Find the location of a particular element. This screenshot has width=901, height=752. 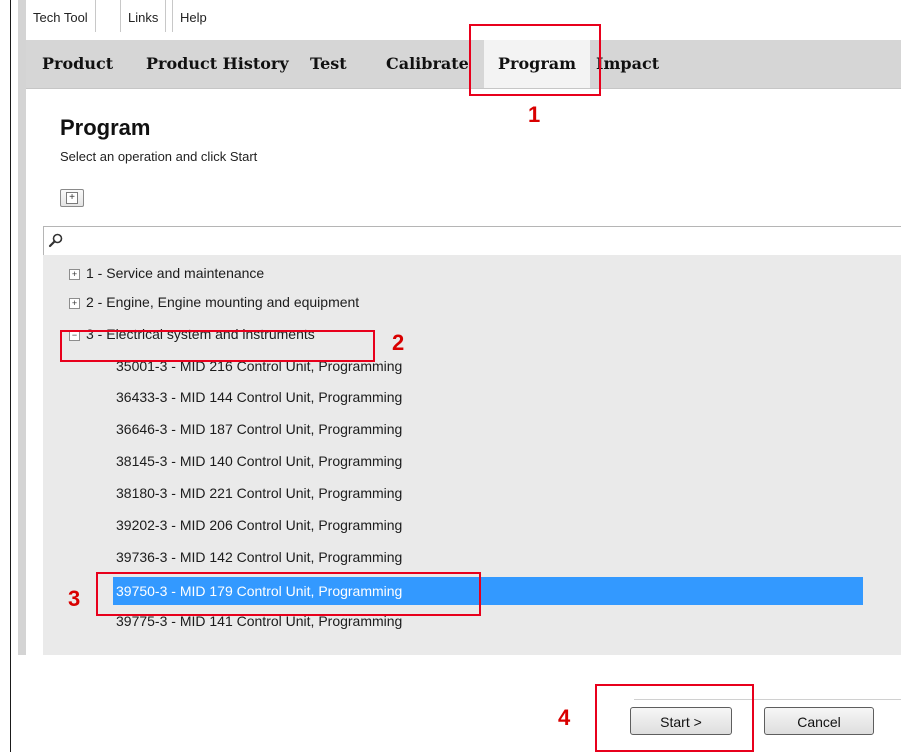

annotation-box-program-tab is located at coordinates (535, 60).